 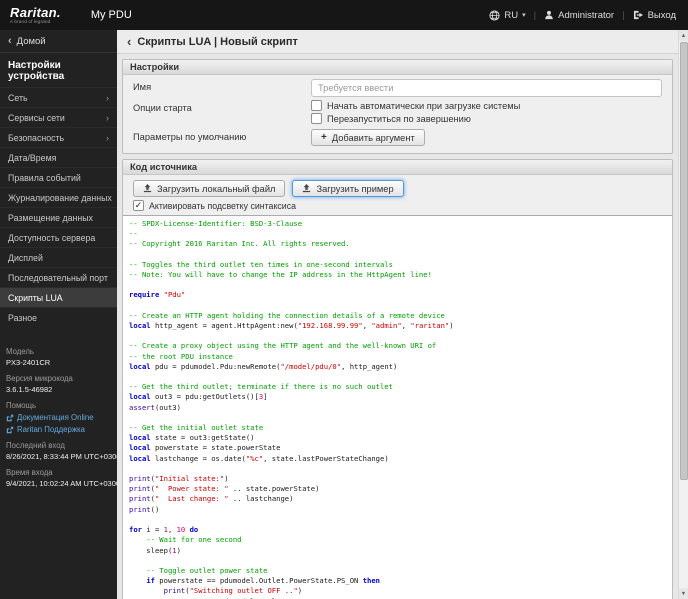 I want to click on firmware-value: 3.6.1.5-46982, so click(x=29, y=389).